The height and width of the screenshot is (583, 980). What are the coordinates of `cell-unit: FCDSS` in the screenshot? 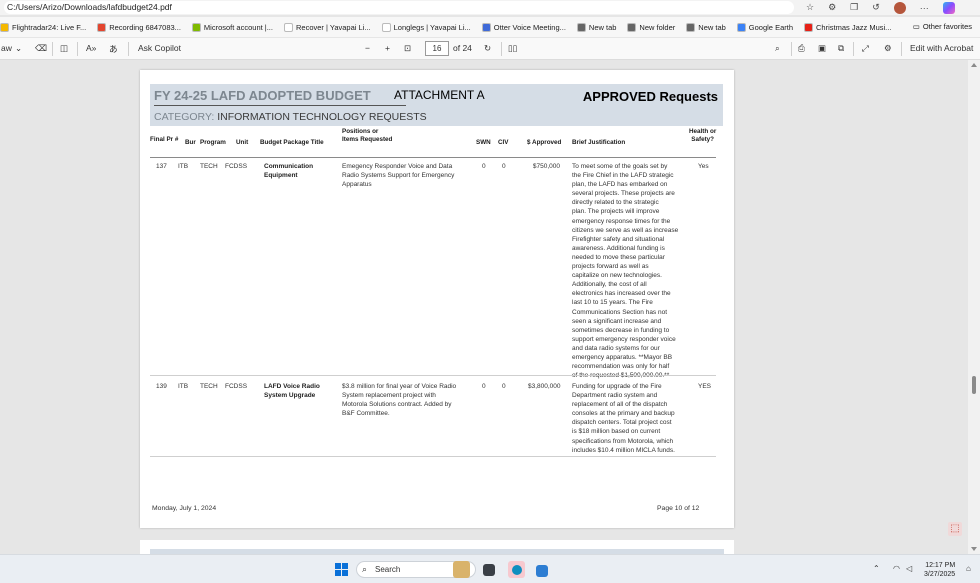 It's located at (236, 166).